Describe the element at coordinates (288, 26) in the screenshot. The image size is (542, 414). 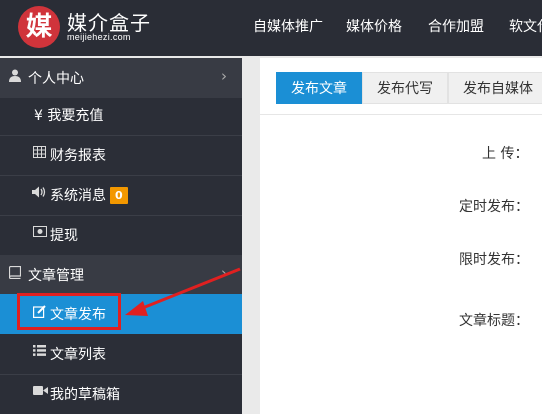
I see `nav-self-media-promo: 自媒体推广` at that location.